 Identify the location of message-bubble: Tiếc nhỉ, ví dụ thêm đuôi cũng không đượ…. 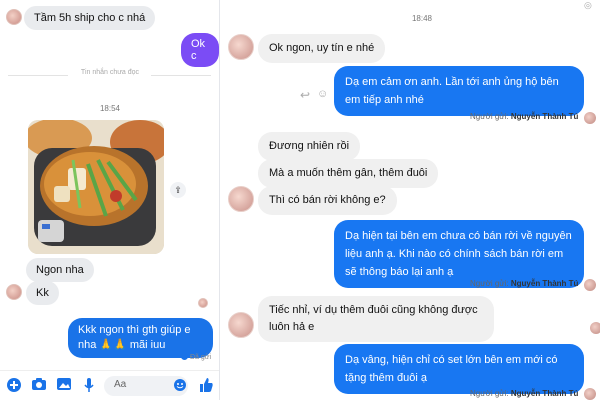
(376, 319).